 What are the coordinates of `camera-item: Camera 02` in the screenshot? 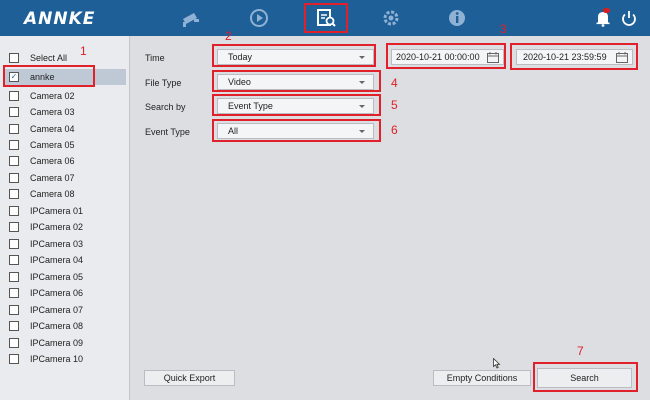 It's located at (65, 96).